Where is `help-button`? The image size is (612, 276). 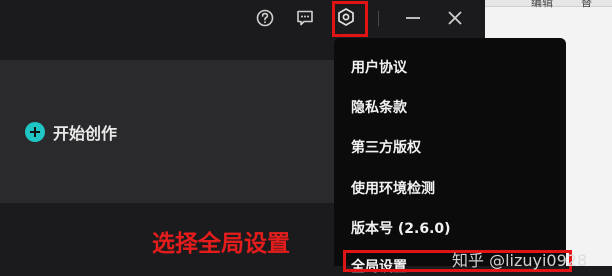
help-button is located at coordinates (265, 18).